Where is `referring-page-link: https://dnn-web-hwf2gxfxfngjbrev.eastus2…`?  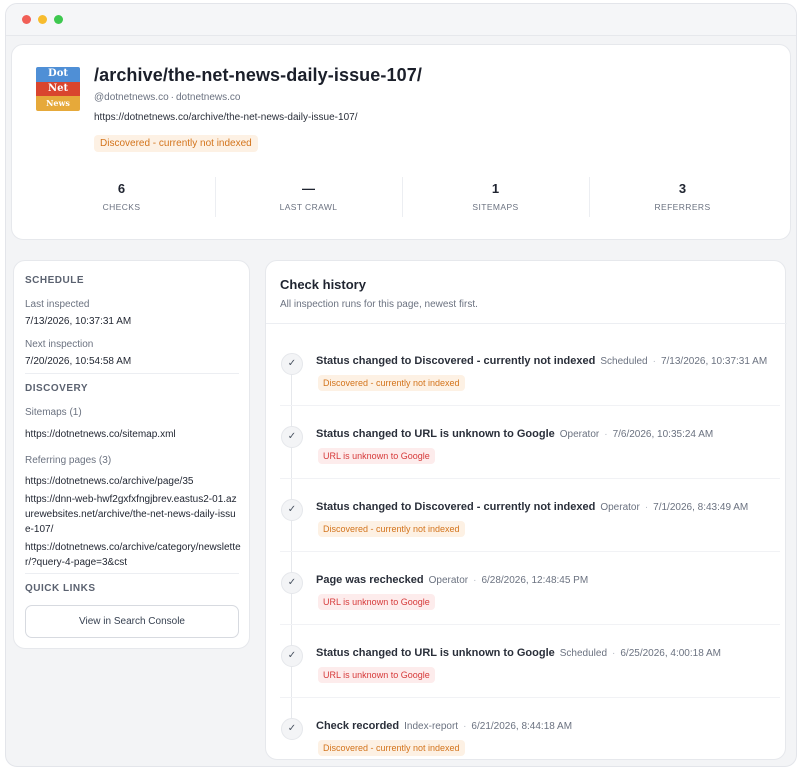
referring-page-link: https://dnn-web-hwf2gxfxfngjbrev.eastus2… is located at coordinates (133, 514).